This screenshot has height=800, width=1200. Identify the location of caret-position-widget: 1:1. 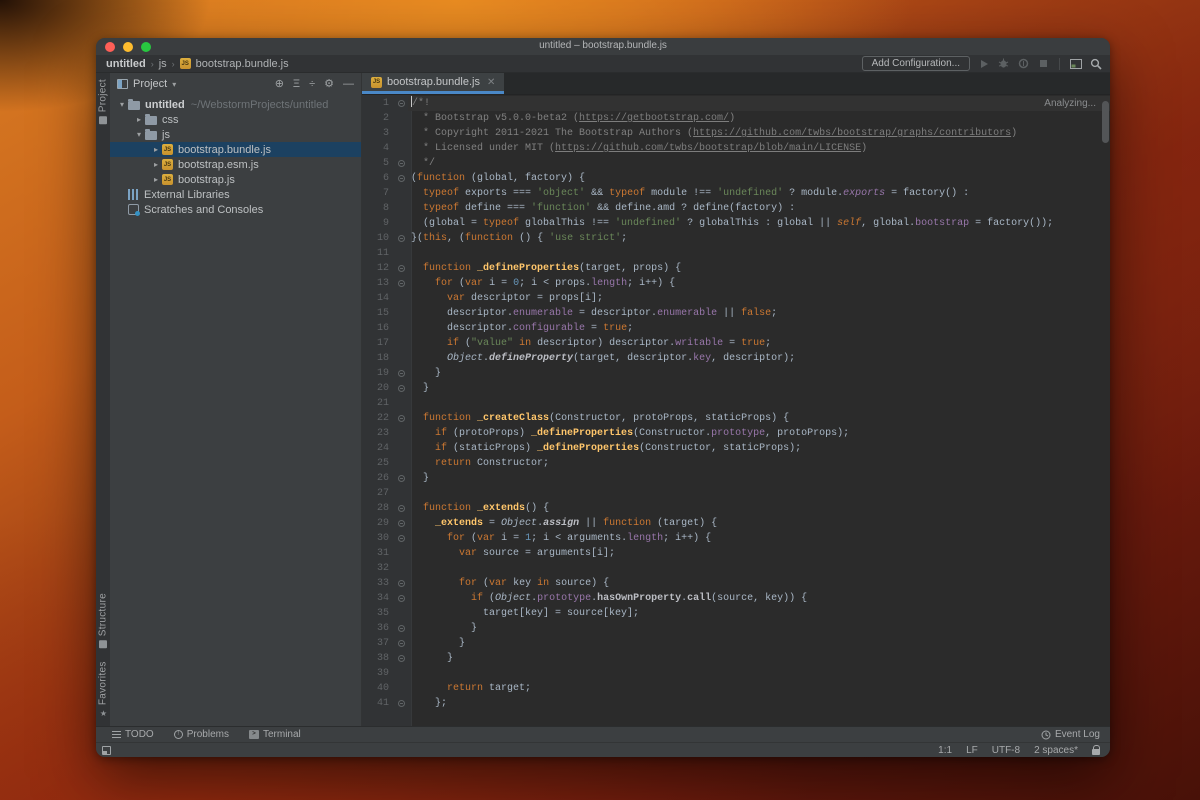
(945, 750).